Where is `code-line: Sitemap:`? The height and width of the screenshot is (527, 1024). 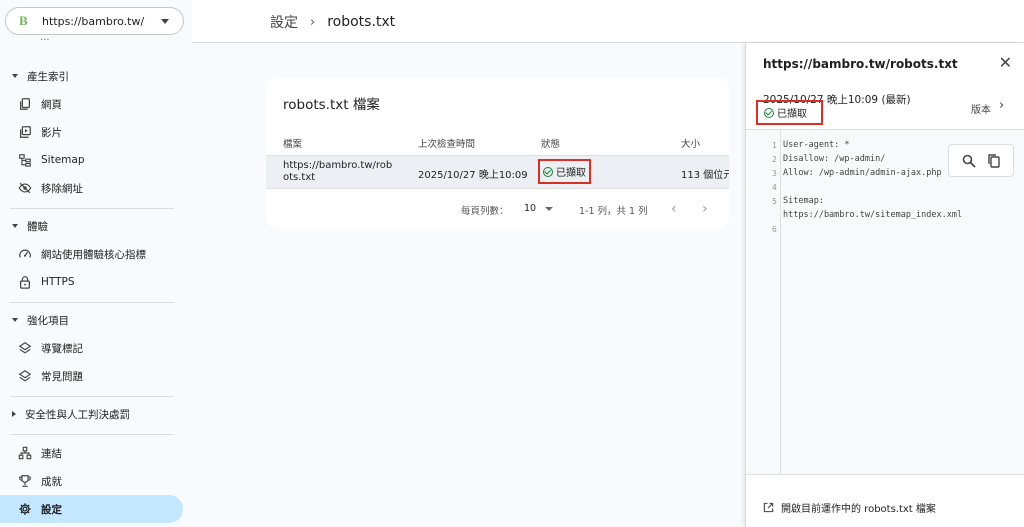 code-line: Sitemap: is located at coordinates (803, 201).